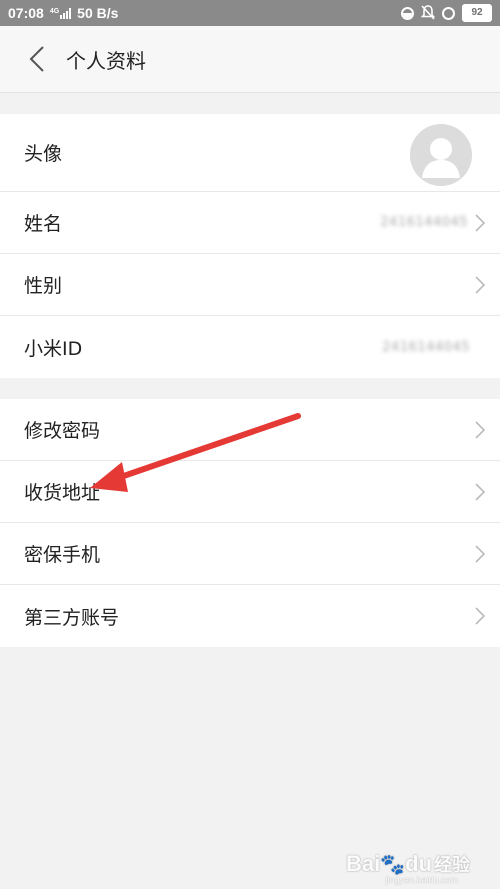 Image resolution: width=500 pixels, height=889 pixels. What do you see at coordinates (250, 554) in the screenshot?
I see `row-security-phone: 密保手机` at bounding box center [250, 554].